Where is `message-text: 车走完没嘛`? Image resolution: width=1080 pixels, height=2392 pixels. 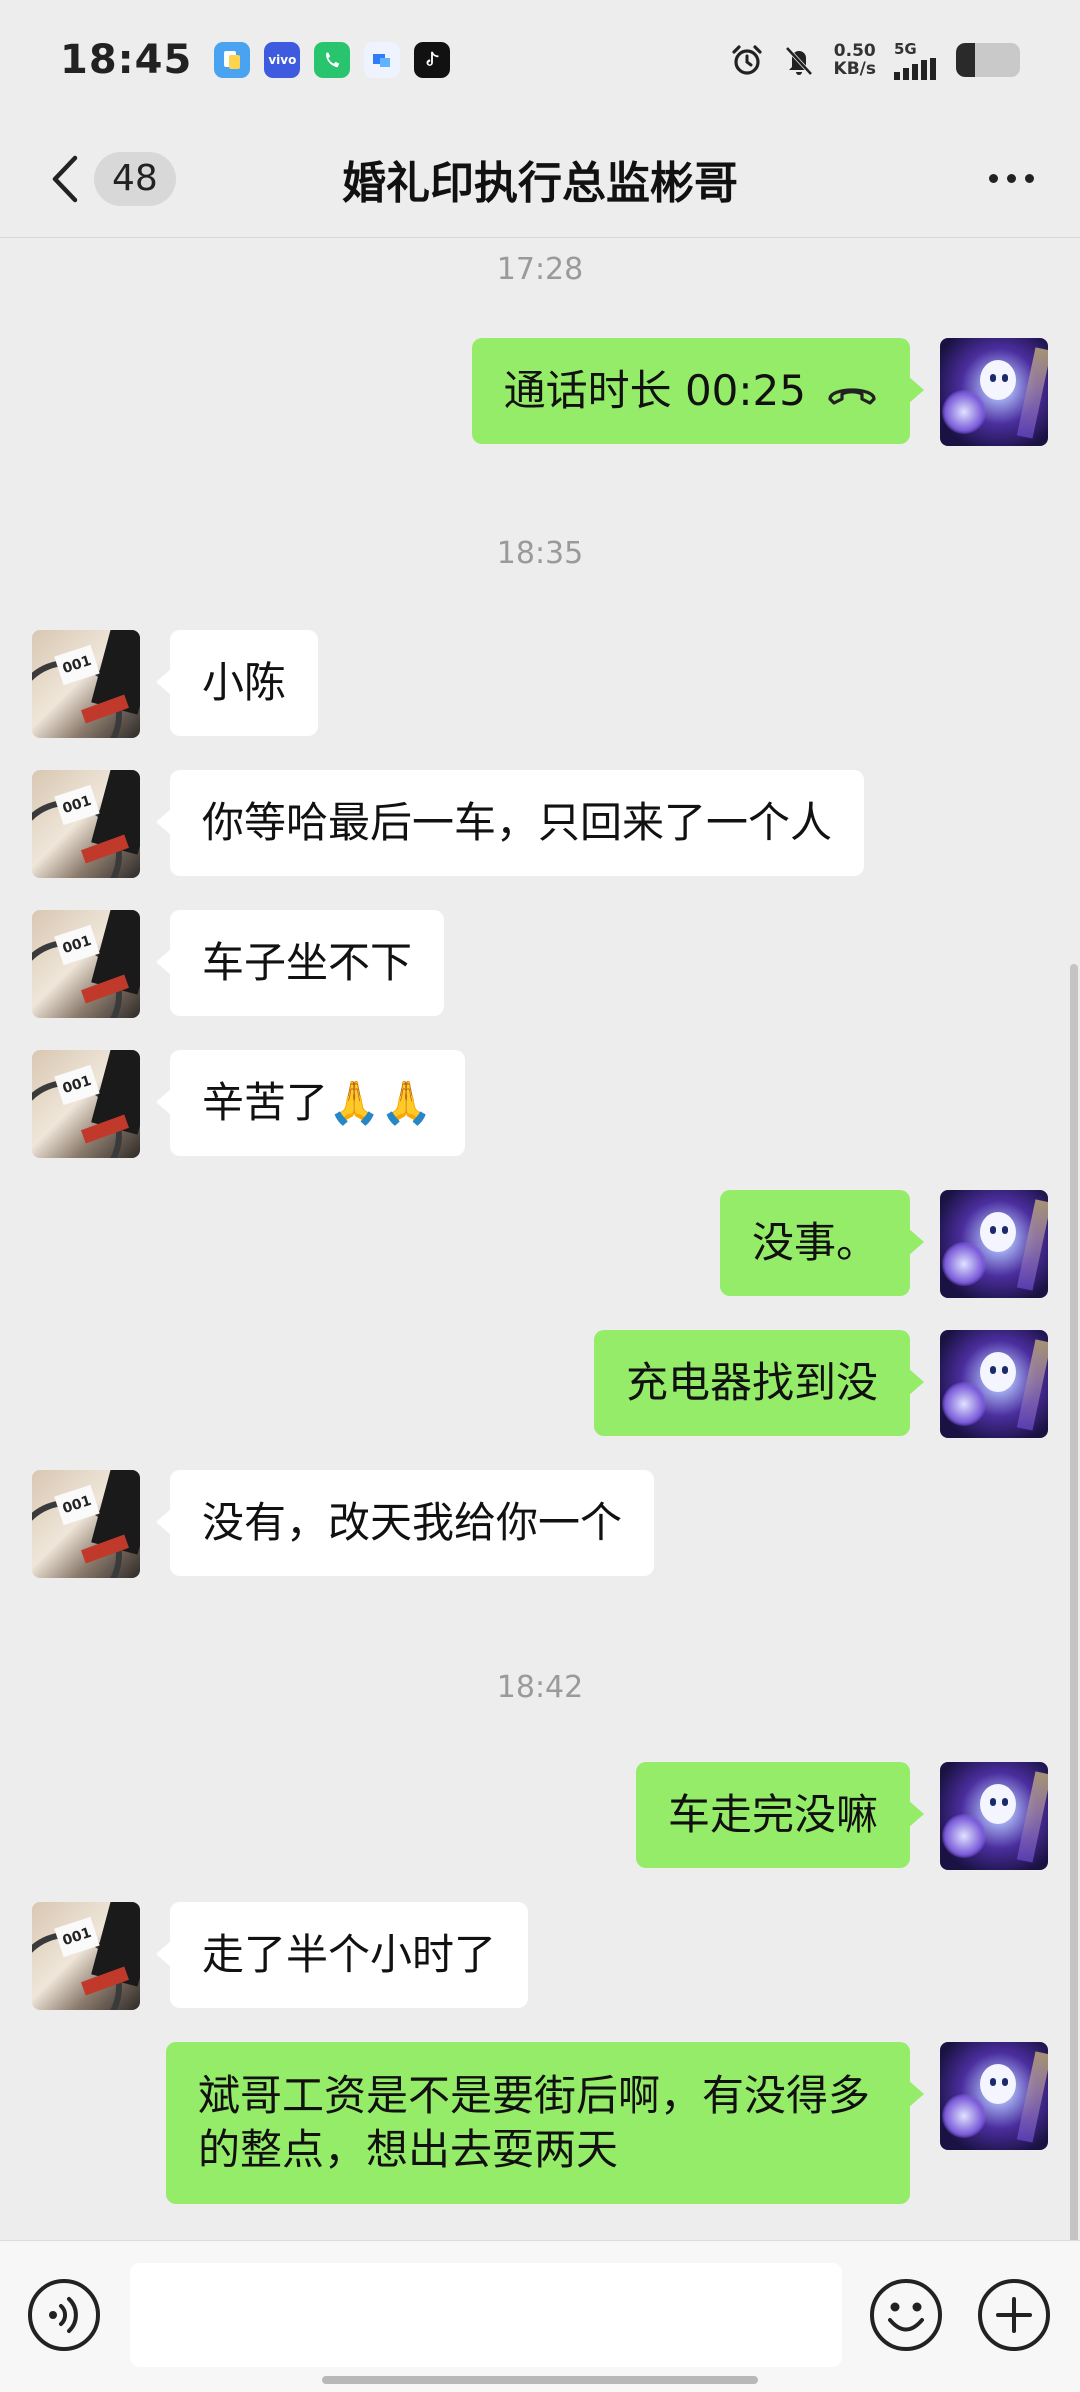 message-text: 车走完没嘛 is located at coordinates (772, 1814).